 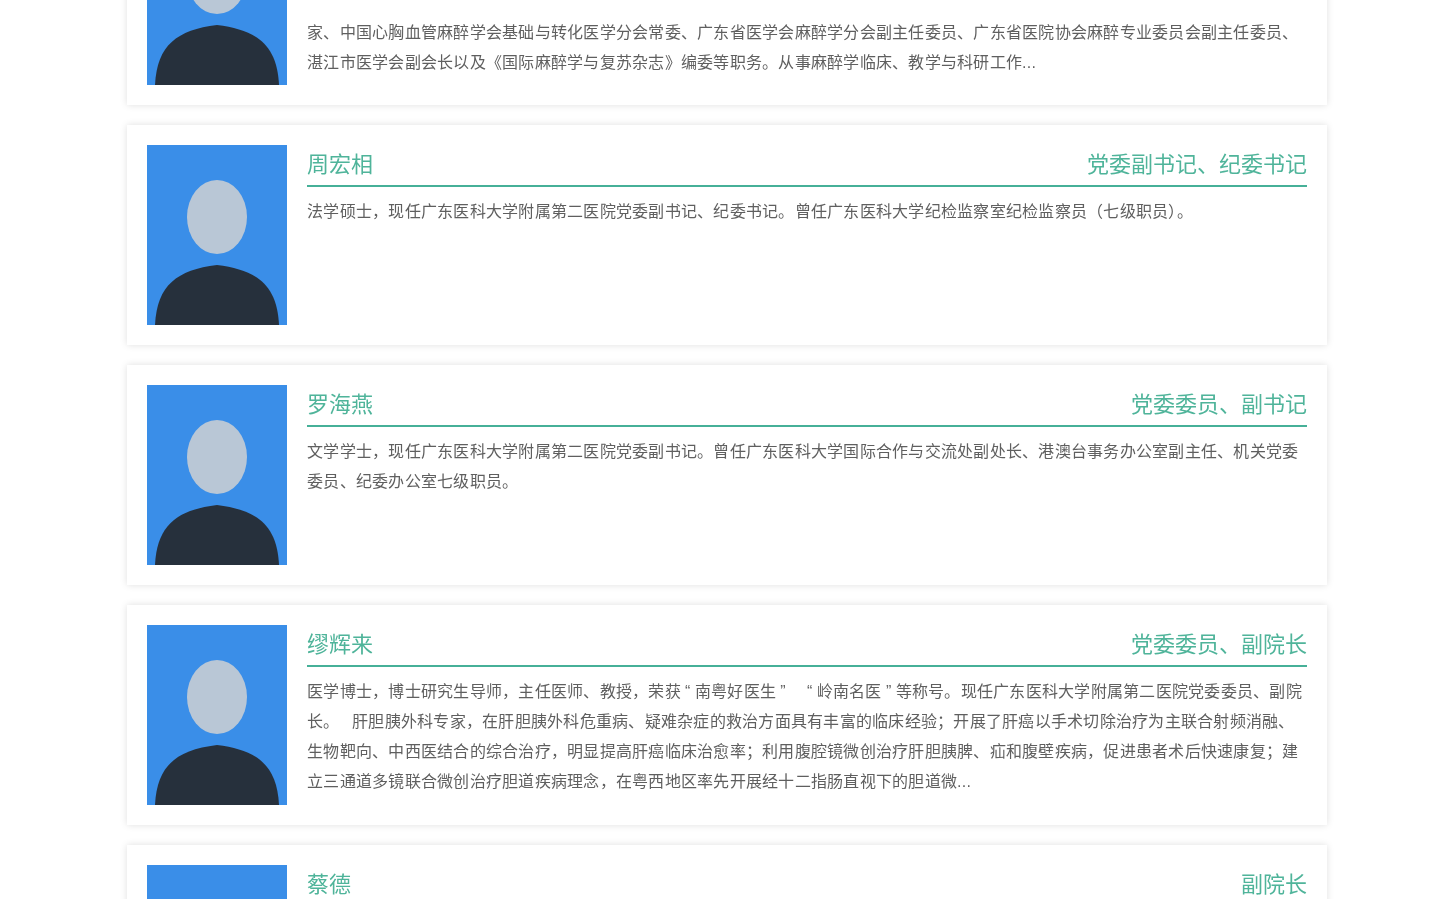 What do you see at coordinates (1219, 645) in the screenshot?
I see `job-title: 党委委员、副院长` at bounding box center [1219, 645].